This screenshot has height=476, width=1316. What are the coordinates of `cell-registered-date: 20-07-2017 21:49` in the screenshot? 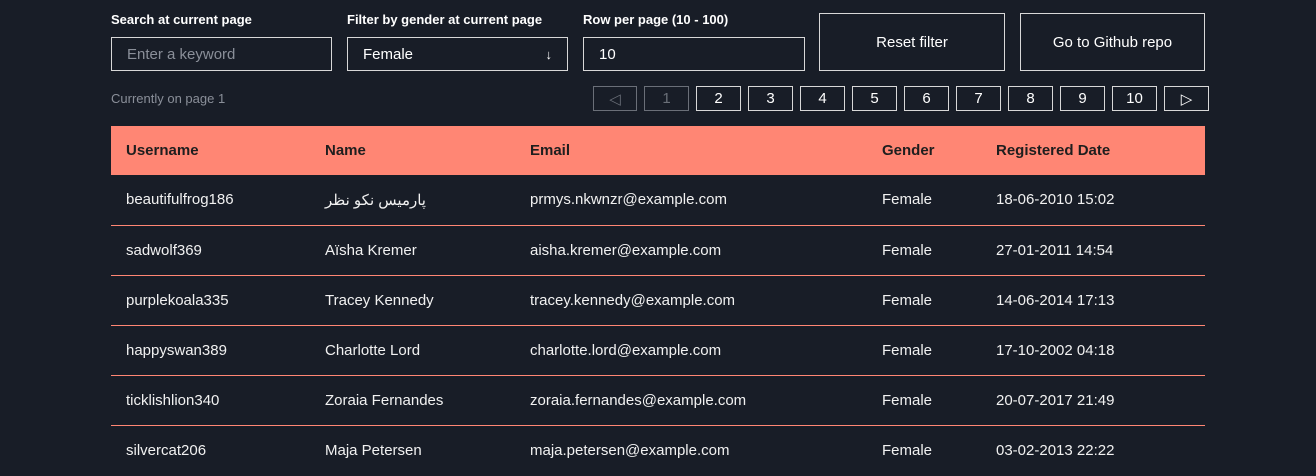 It's located at (1093, 400).